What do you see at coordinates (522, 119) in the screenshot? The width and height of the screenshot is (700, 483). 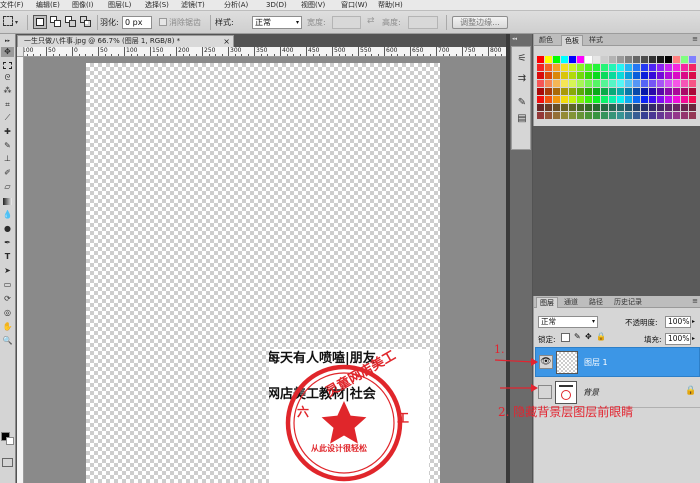 I see `history-icon: ▤` at bounding box center [522, 119].